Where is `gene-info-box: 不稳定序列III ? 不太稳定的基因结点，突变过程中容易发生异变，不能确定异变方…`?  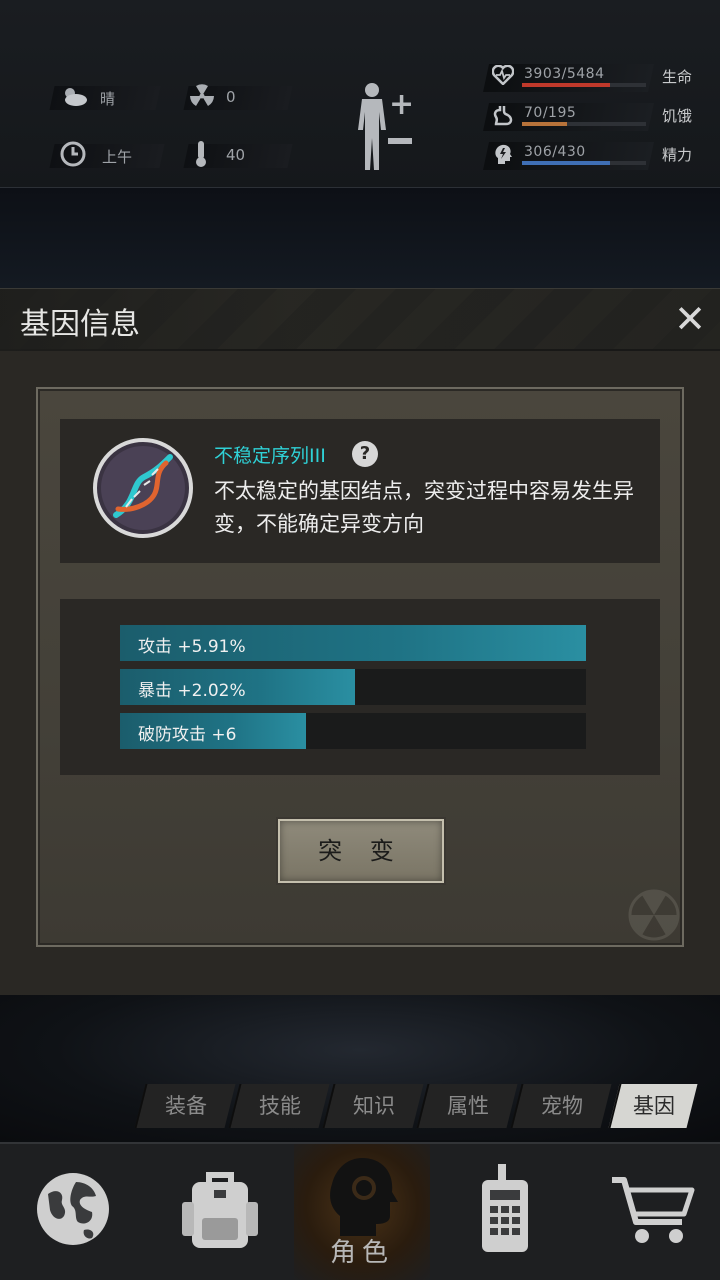 gene-info-box: 不稳定序列III ? 不太稳定的基因结点，突变过程中容易发生异变，不能确定异变方… is located at coordinates (360, 491).